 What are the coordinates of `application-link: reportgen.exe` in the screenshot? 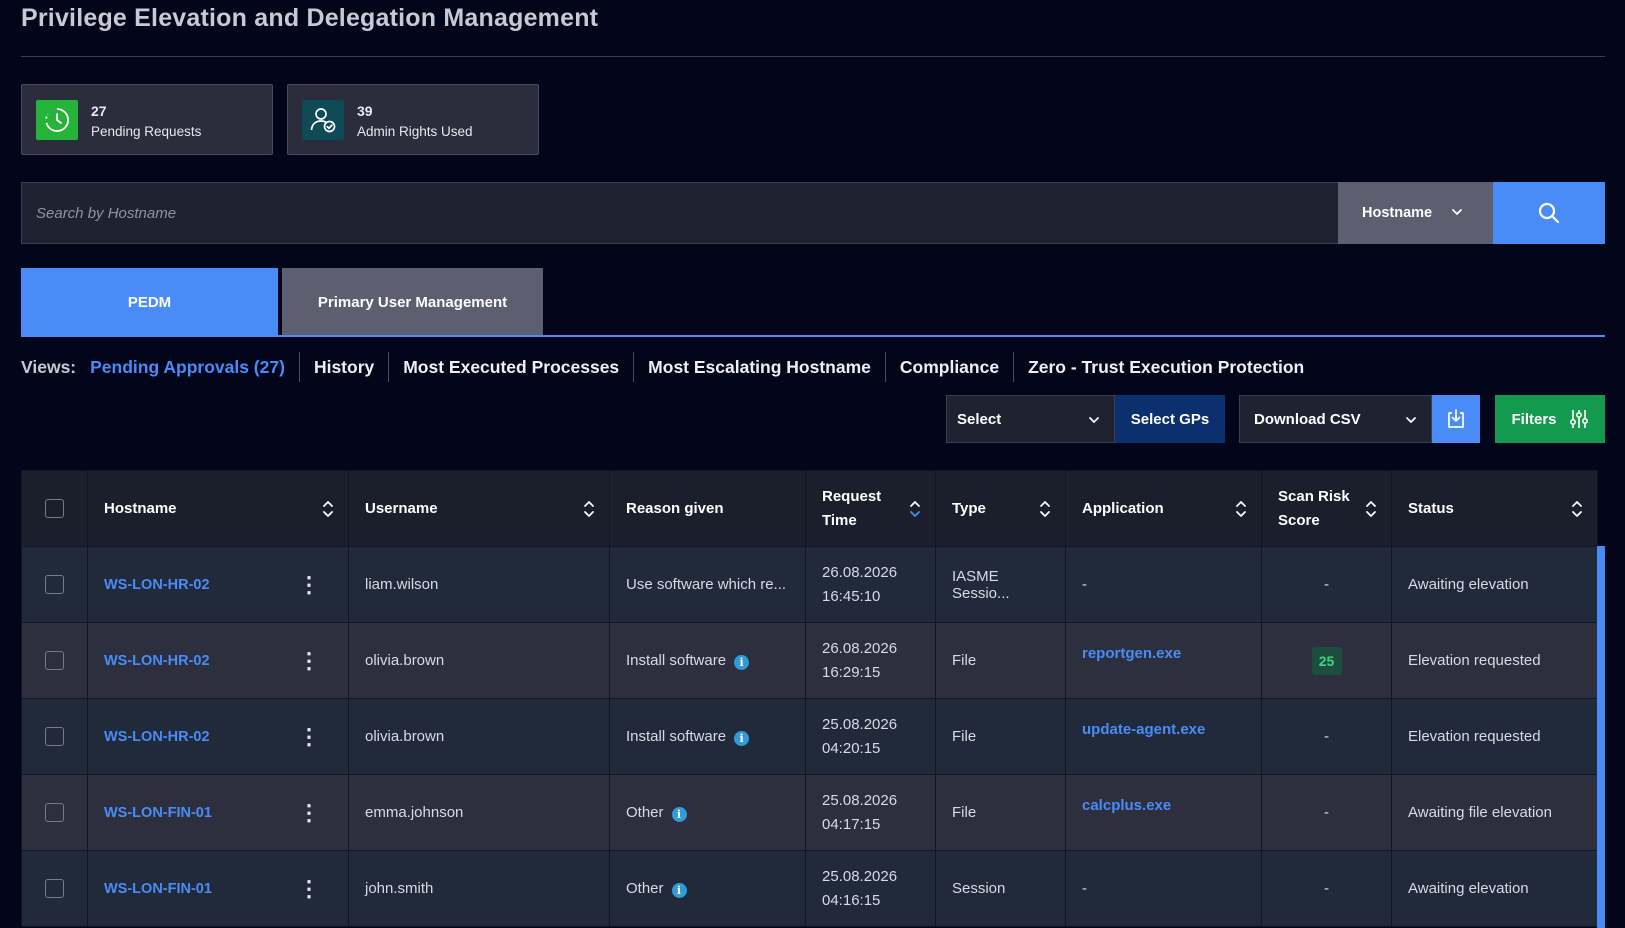 It's located at (1163, 653).